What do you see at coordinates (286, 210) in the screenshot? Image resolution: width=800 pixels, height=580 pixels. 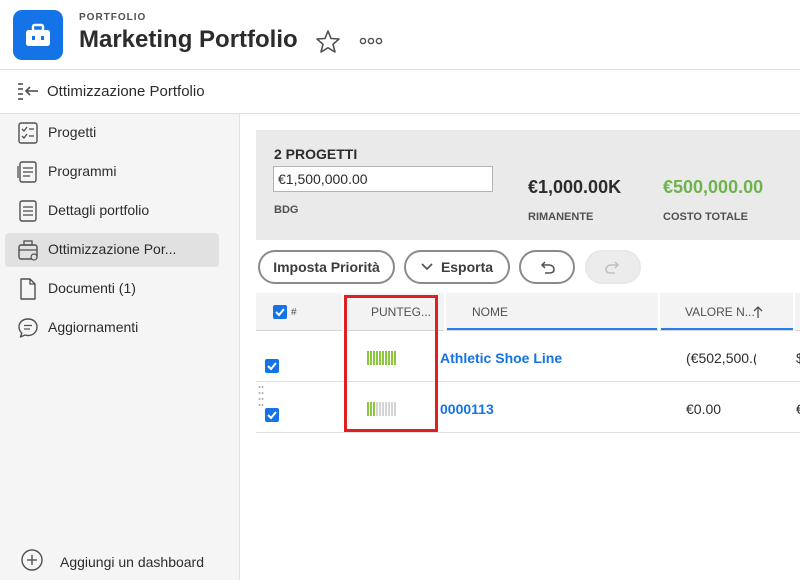 I see `budget-label: BDG` at bounding box center [286, 210].